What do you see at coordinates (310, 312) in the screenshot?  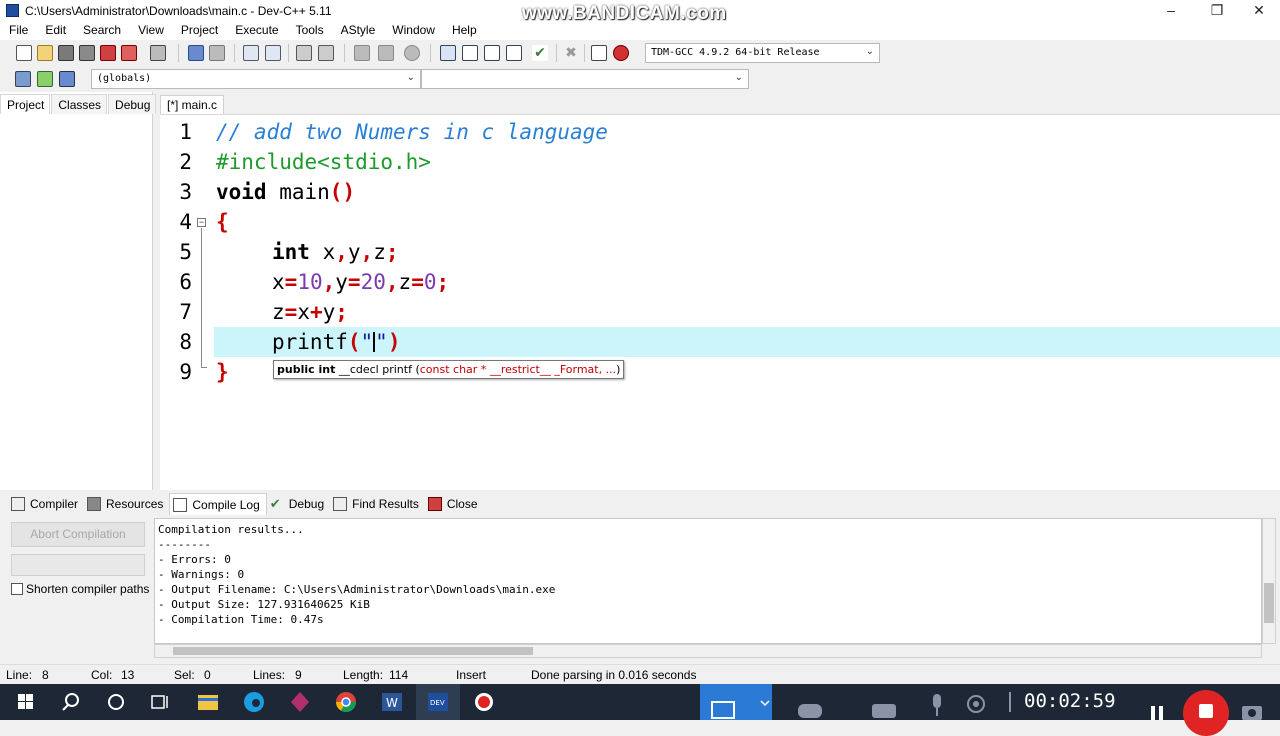 I see `code-line-7: z=x+y;` at bounding box center [310, 312].